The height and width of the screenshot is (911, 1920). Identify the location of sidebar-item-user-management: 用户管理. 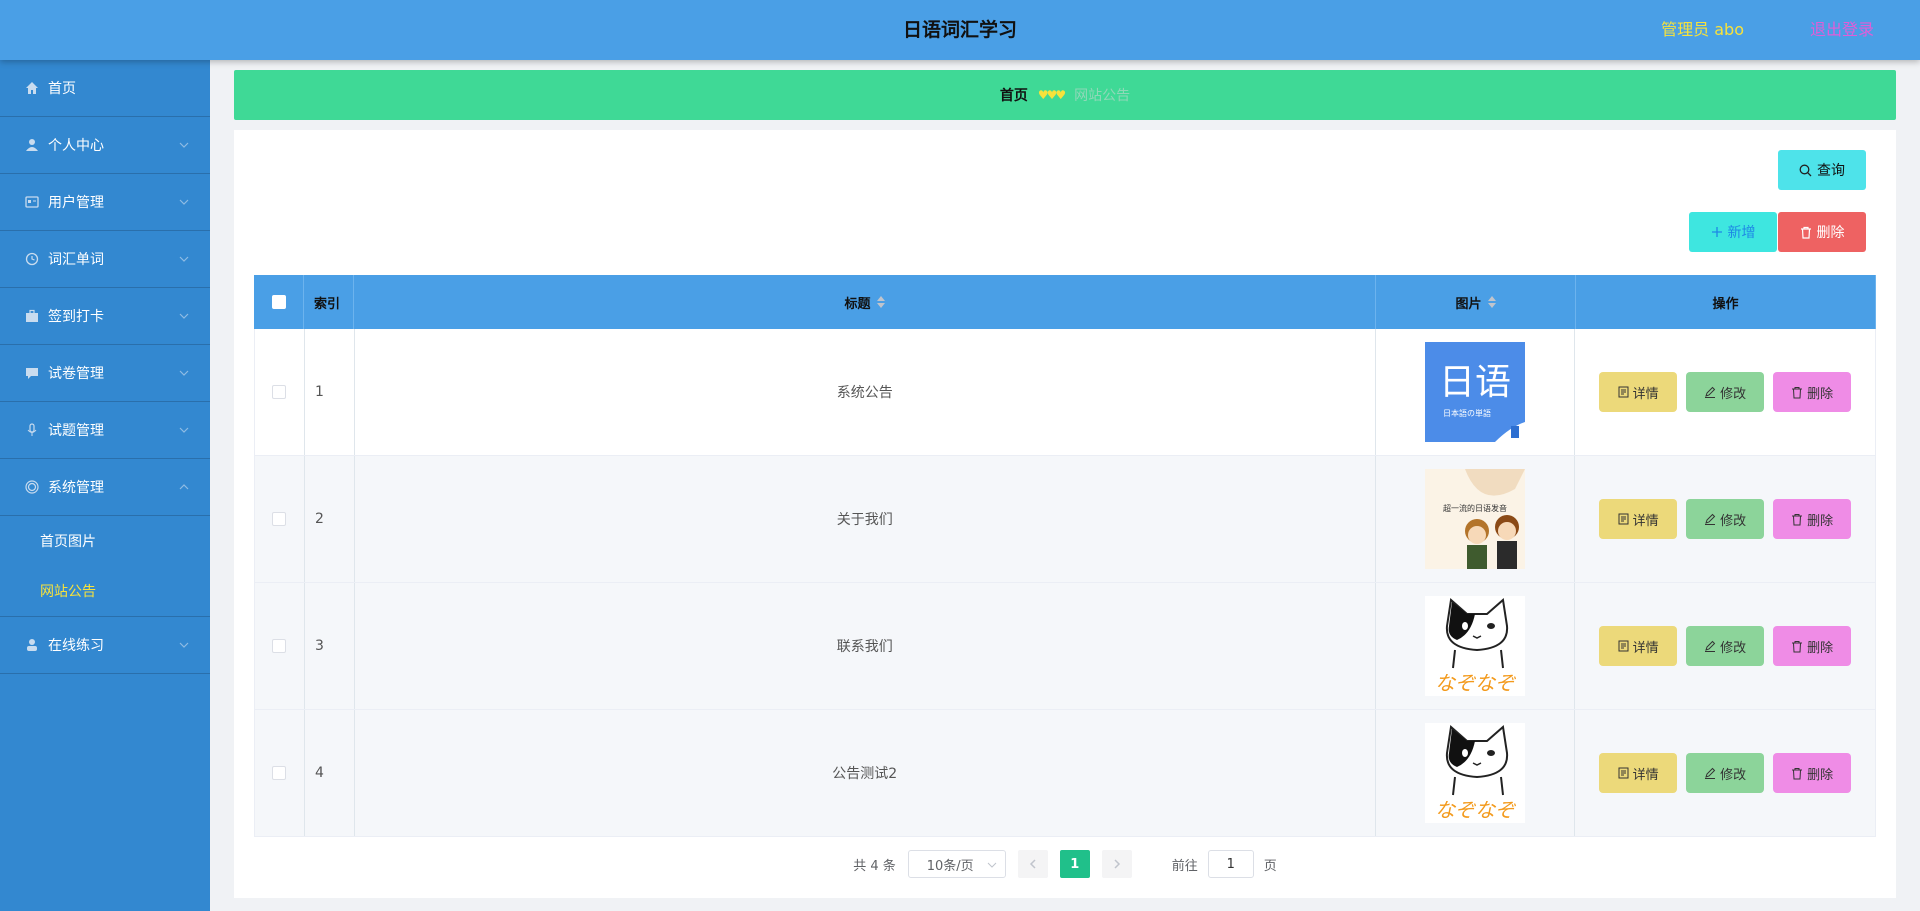
(105, 202).